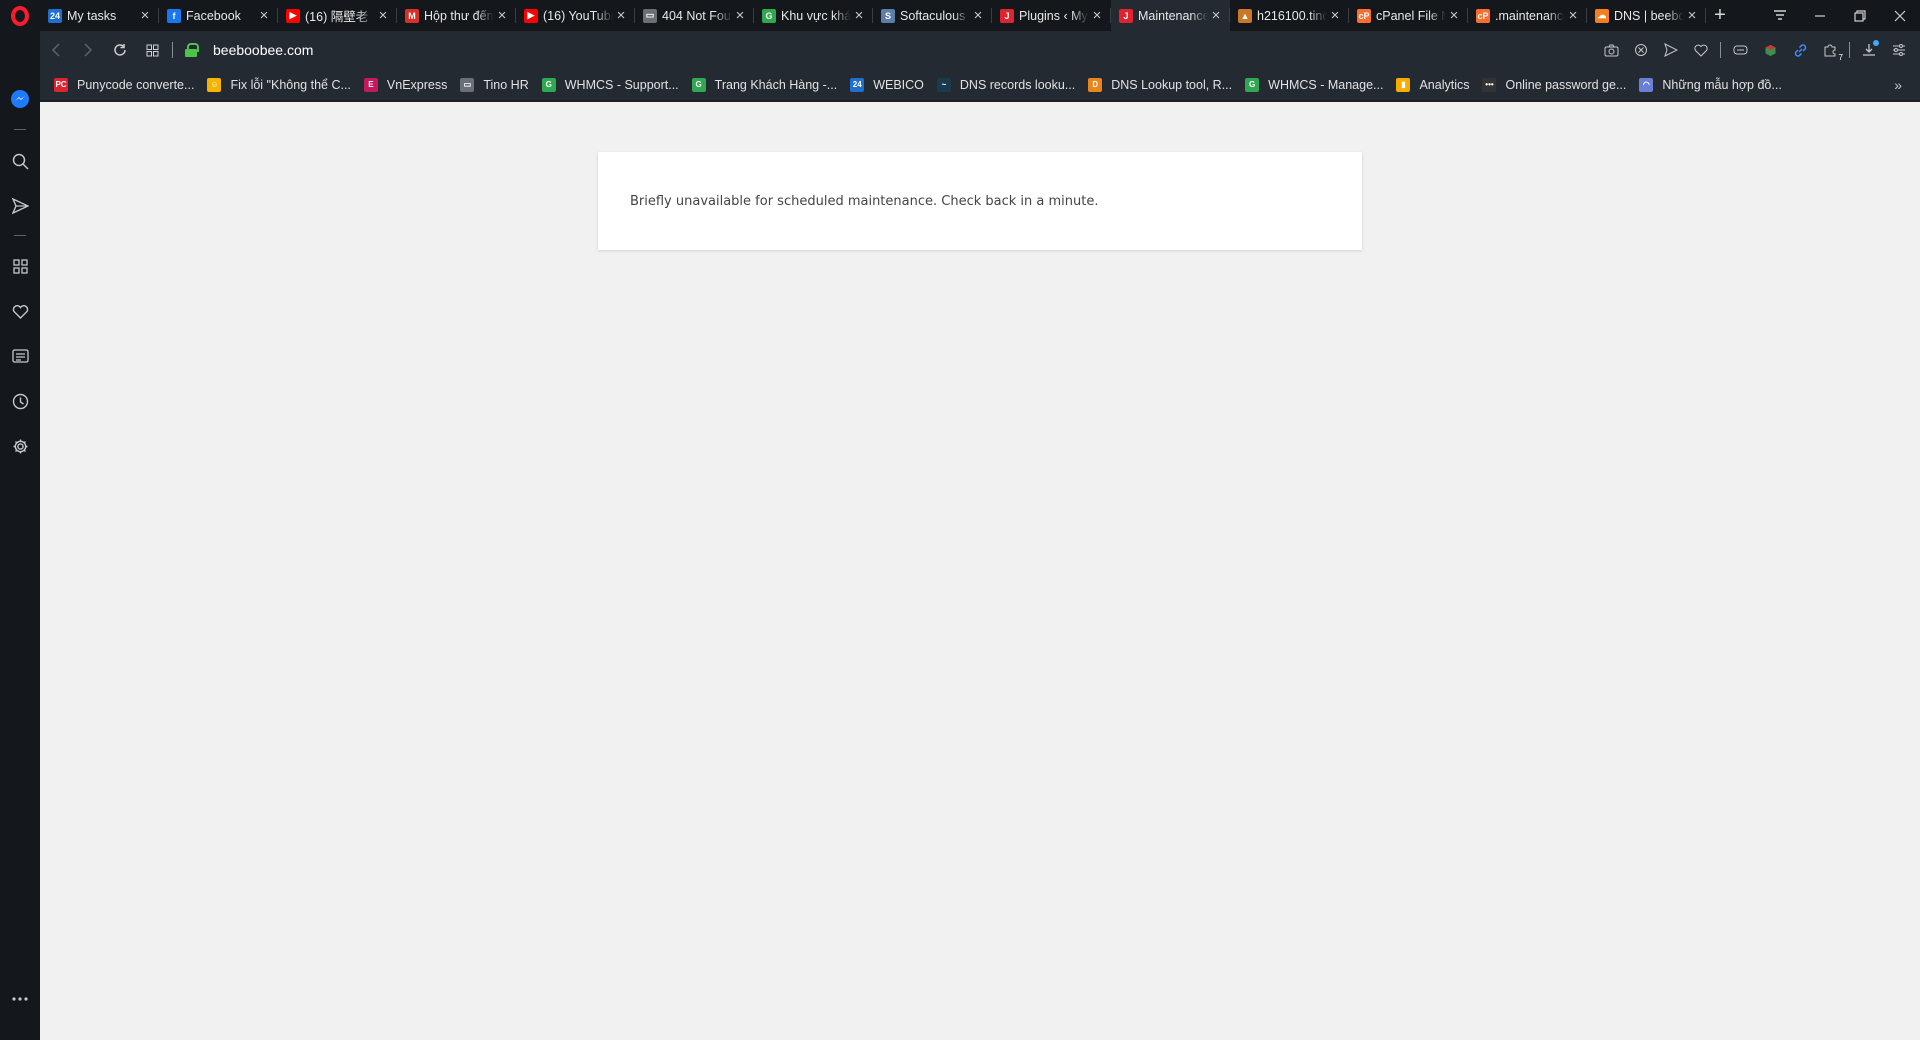  Describe the element at coordinates (1898, 85) in the screenshot. I see `bookmarks-overflow-icon: »` at that location.